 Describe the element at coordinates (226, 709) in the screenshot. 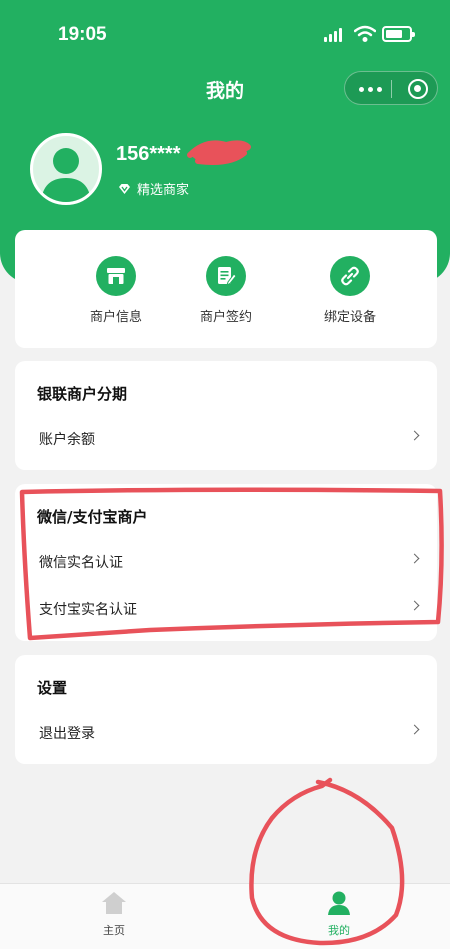

I see `settings-section-card: 设置 退出登录` at that location.